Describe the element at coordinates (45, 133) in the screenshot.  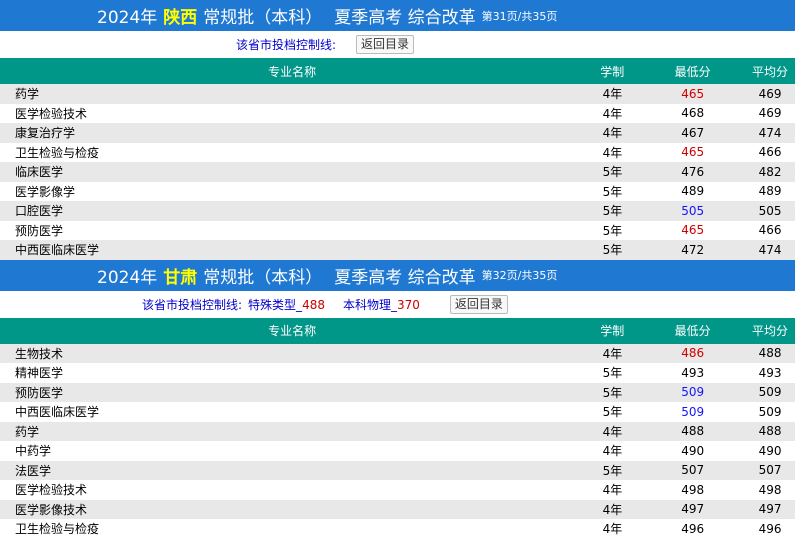
I see `major-name: 康复治疗学` at that location.